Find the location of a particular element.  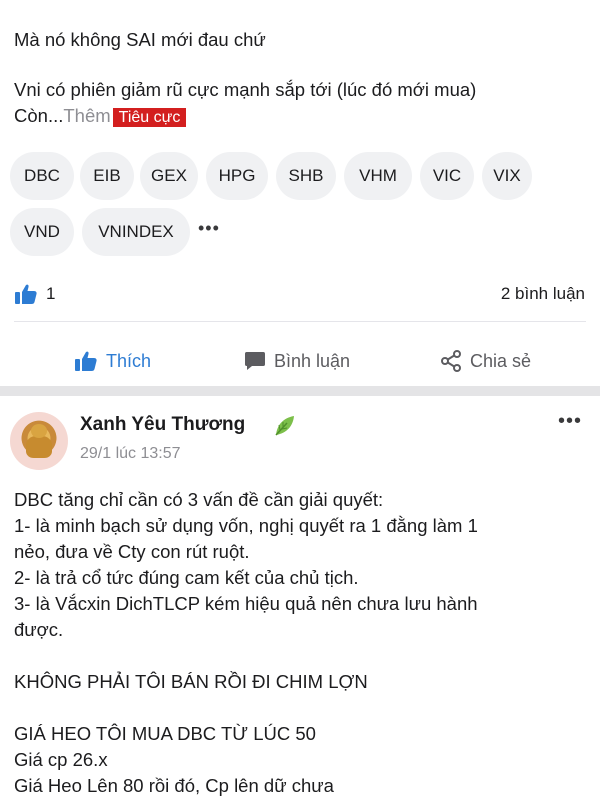

see-more-link: Thêm is located at coordinates (86, 115).